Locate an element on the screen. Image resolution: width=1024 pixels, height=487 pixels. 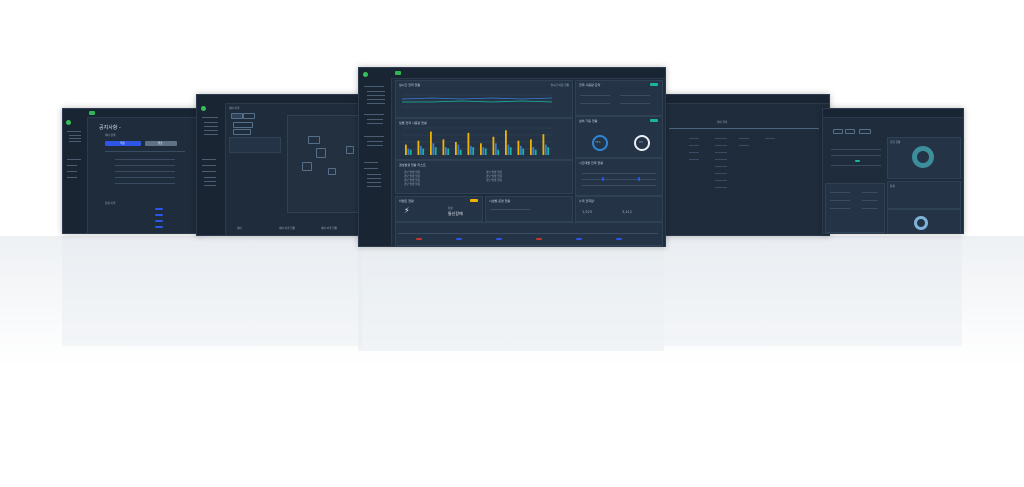
table-title: 설비 목록 is located at coordinates (722, 122).